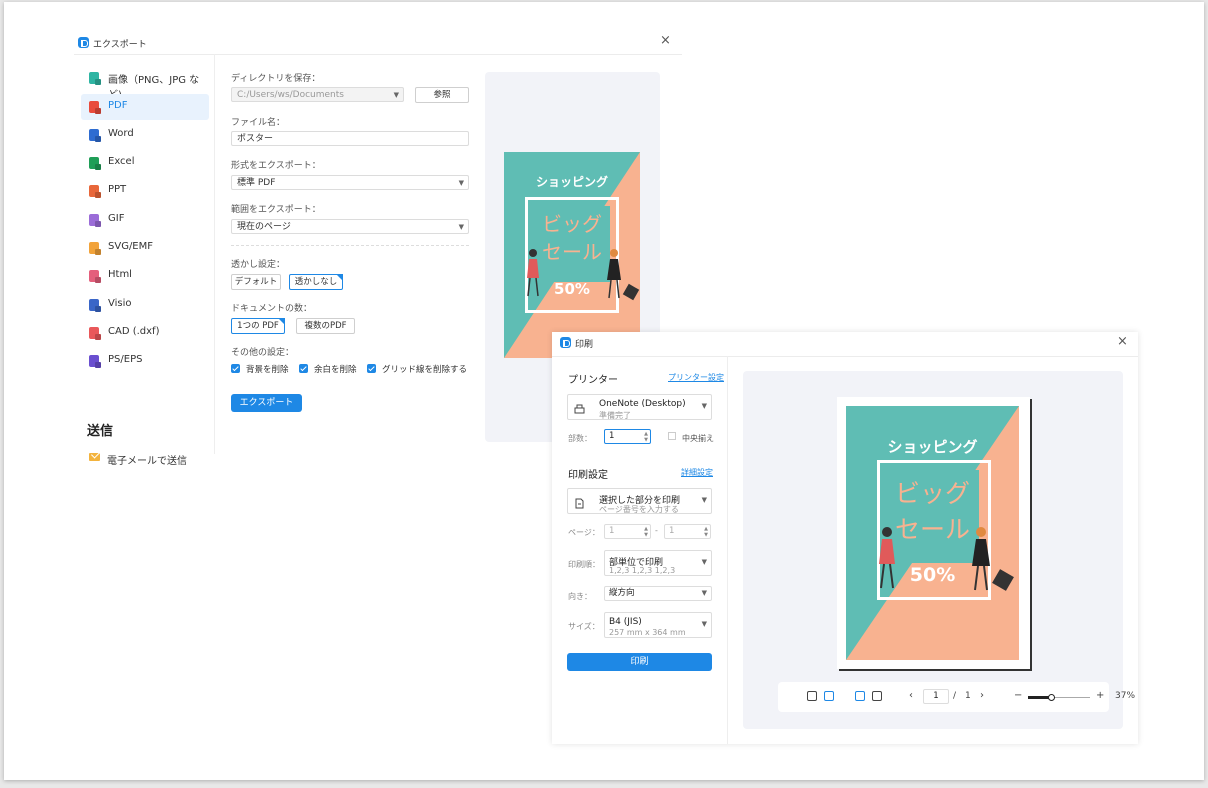 The image size is (1208, 788). I want to click on copies-stepper: 1 ▲ ▼, so click(627, 436).